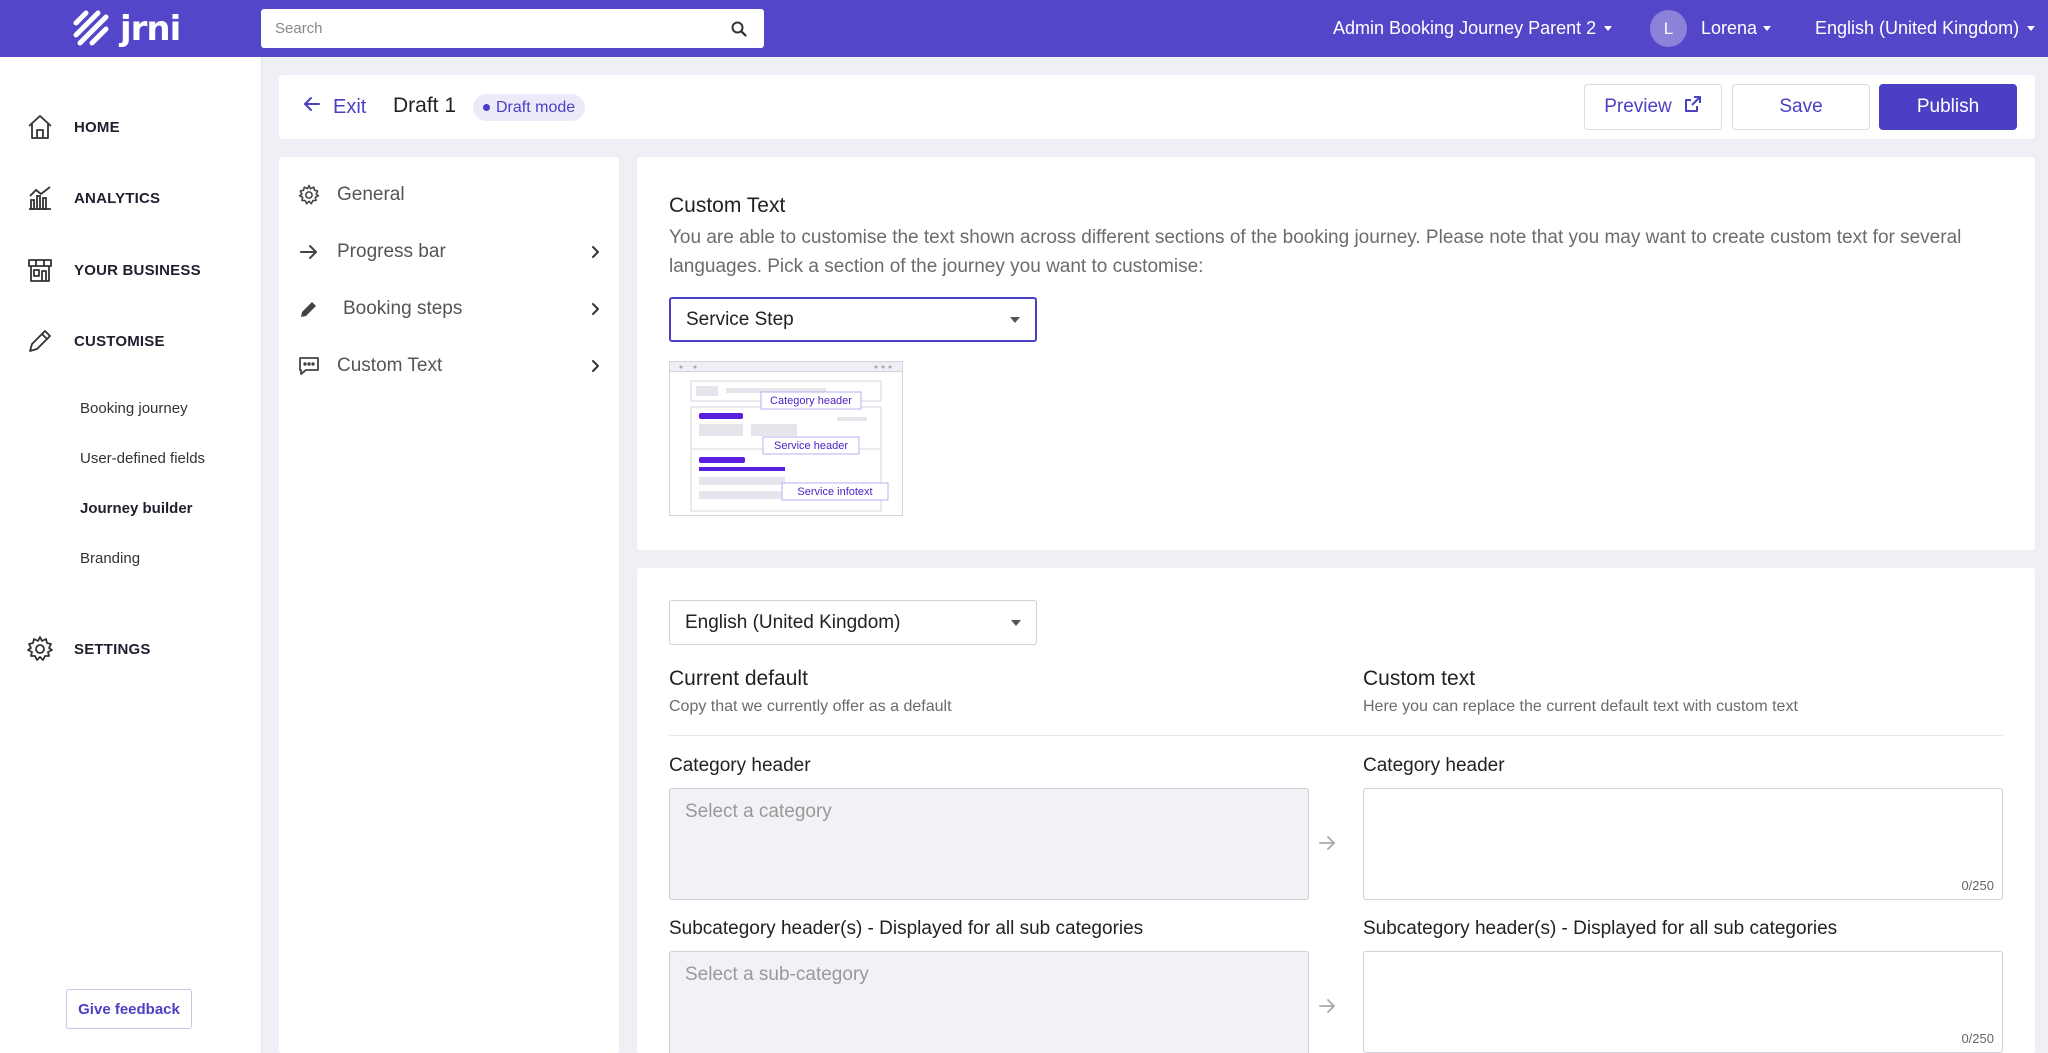  I want to click on settings-item-custom-text: Custom Text, so click(450, 366).